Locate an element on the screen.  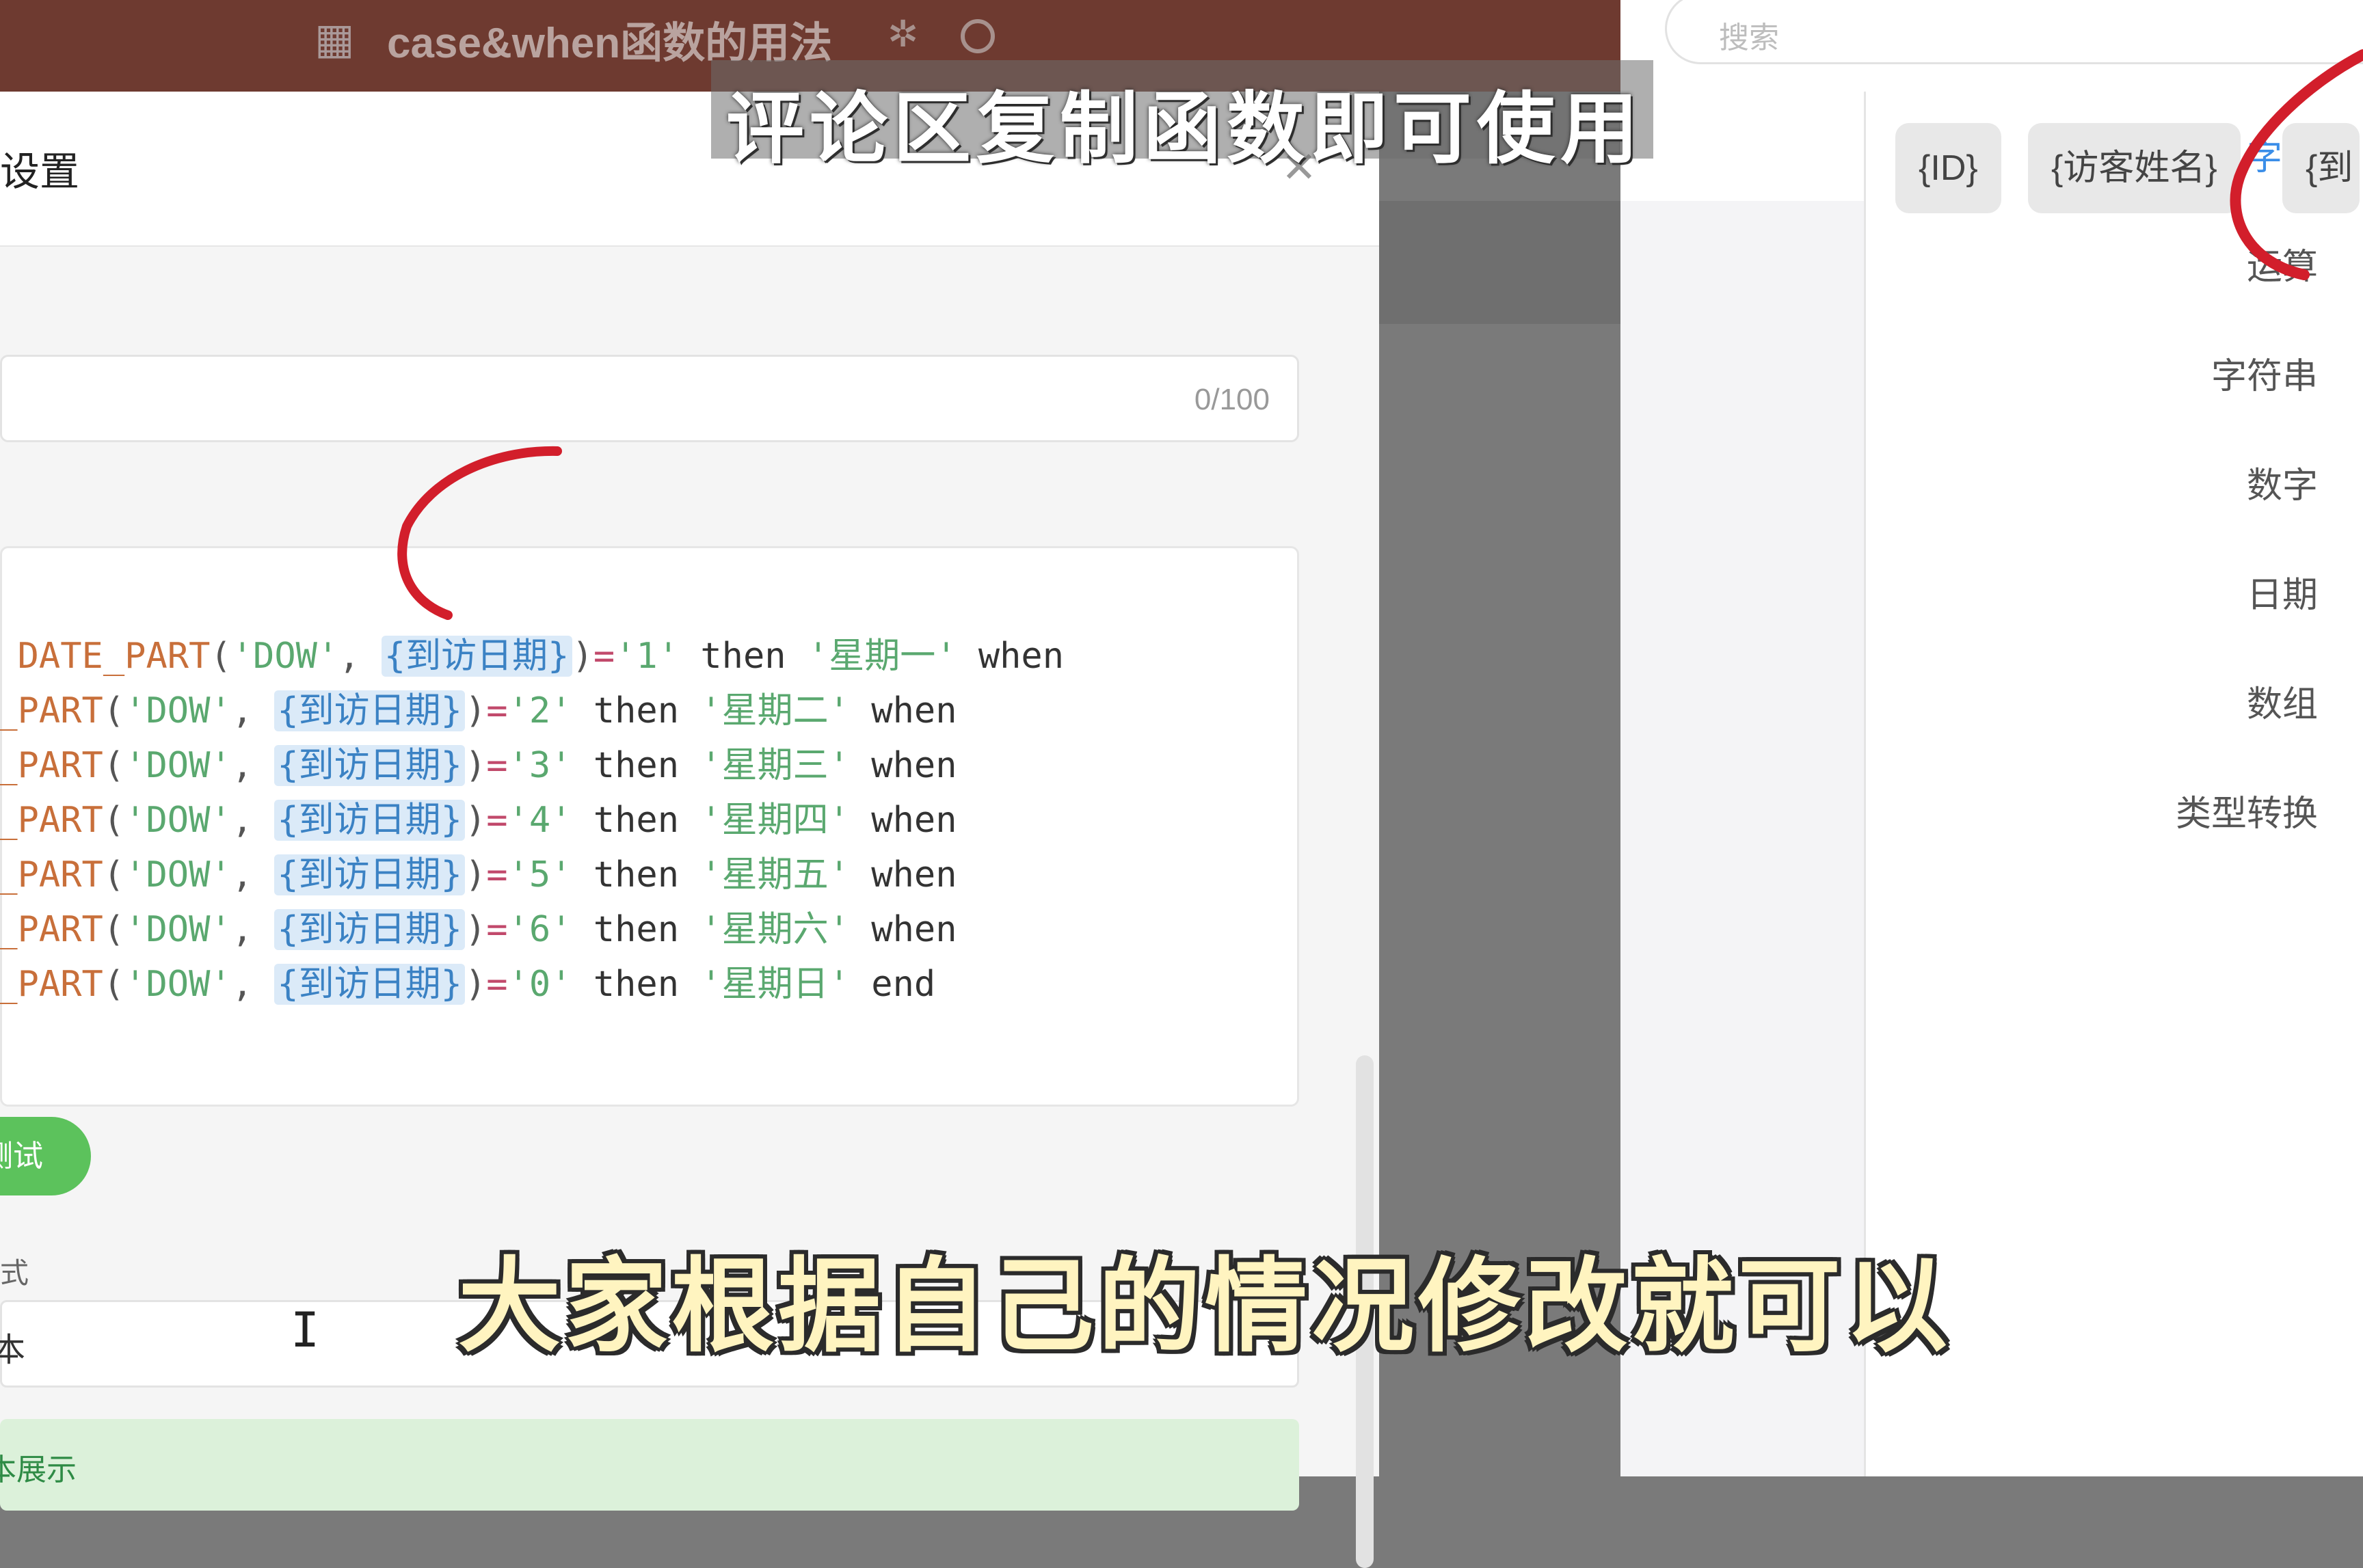
category-number: 数字 is located at coordinates (2282, 482).